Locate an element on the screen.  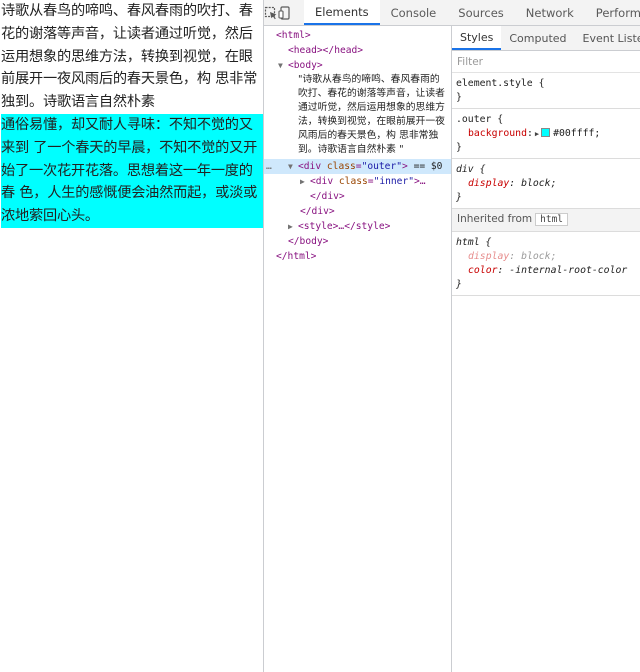
tab-event-listeners: Event Listene is located at coordinates (607, 38).